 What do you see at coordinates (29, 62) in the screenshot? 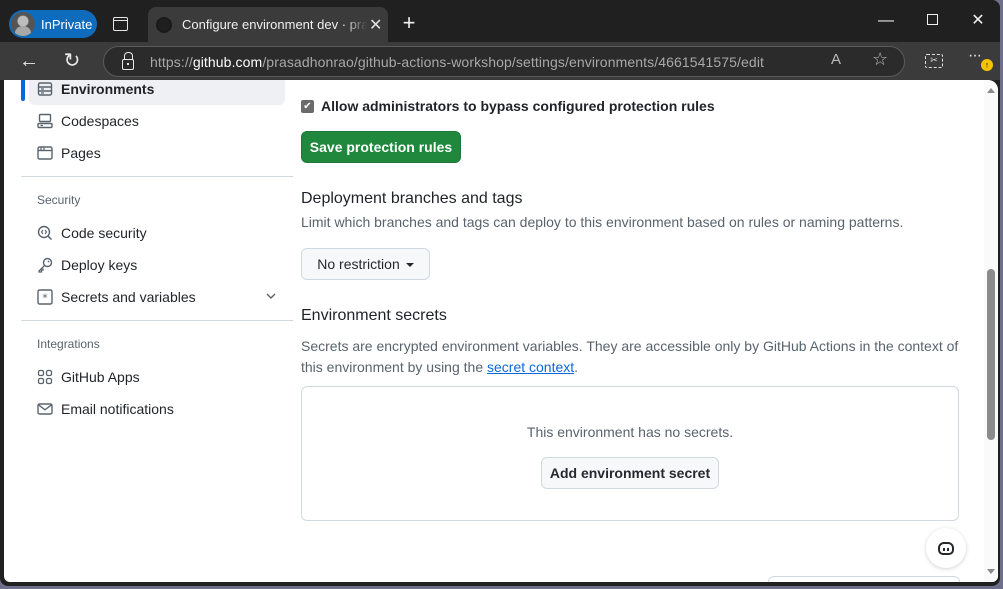
I see `back-button: ←` at bounding box center [29, 62].